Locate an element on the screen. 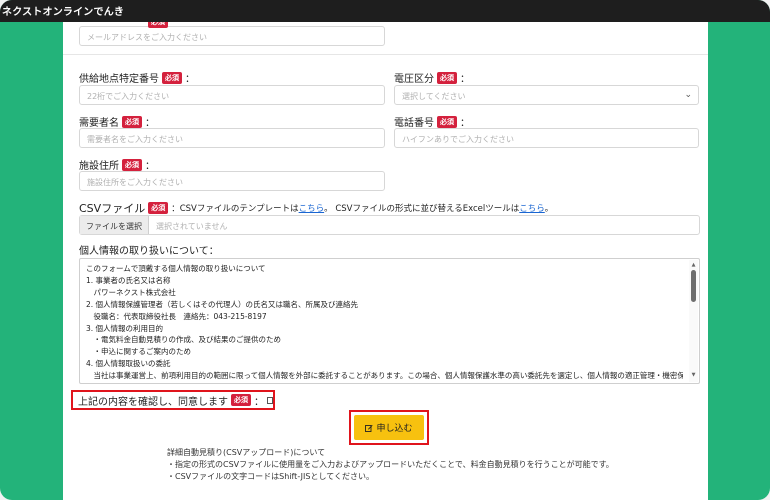 The height and width of the screenshot is (500, 770). note-line: 詳細自動見積り(CSVアップロード)について is located at coordinates (246, 452).